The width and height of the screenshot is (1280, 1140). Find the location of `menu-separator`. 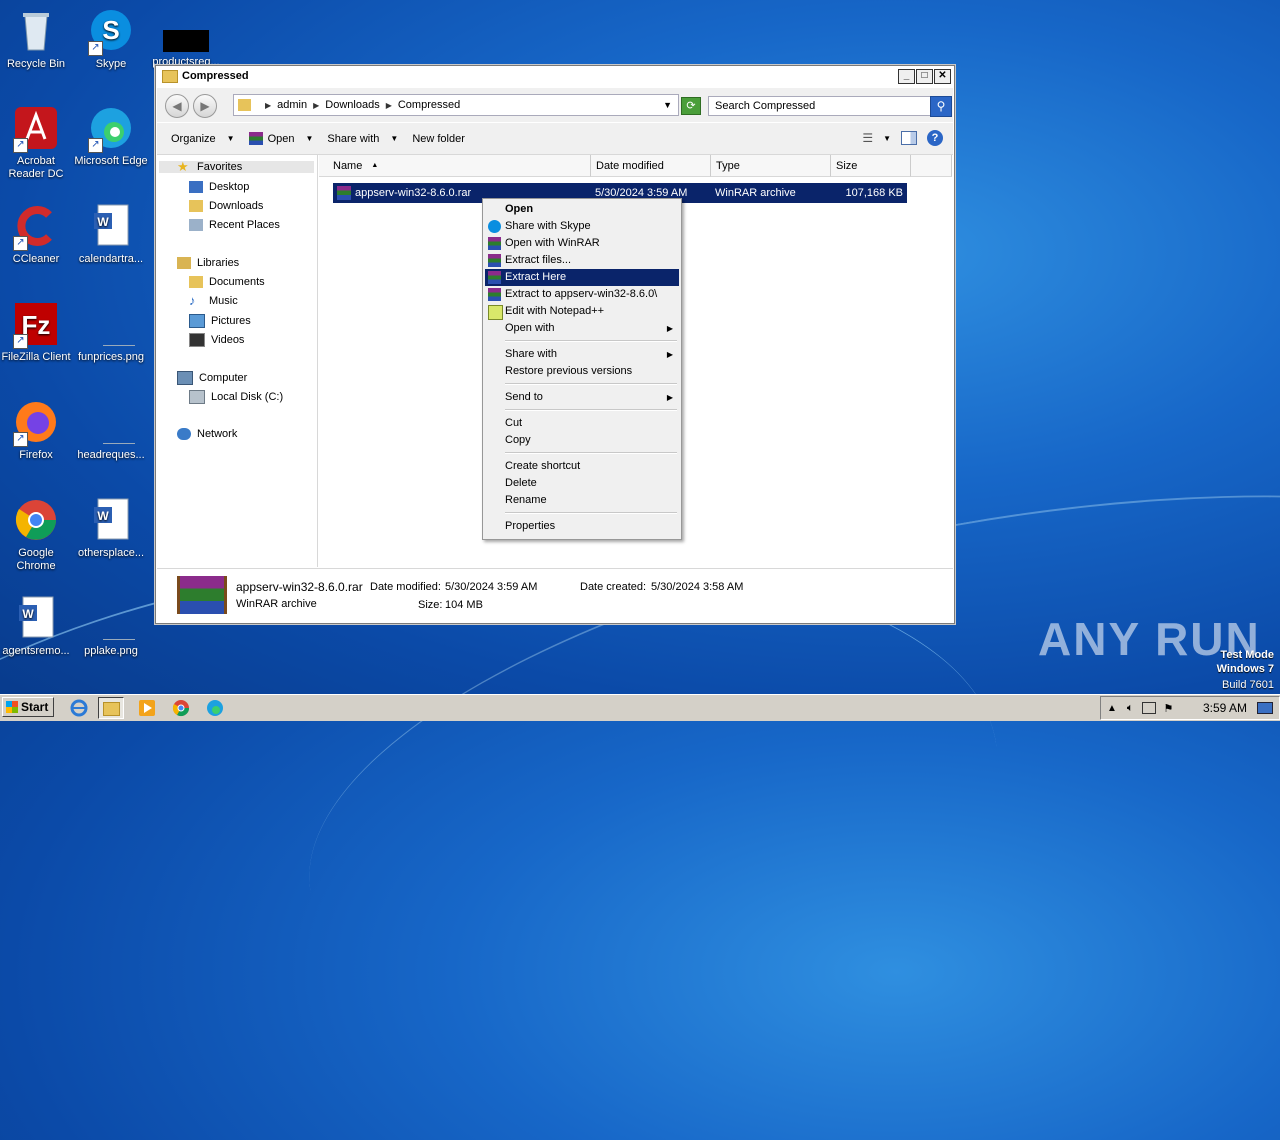

menu-separator is located at coordinates (591, 410).